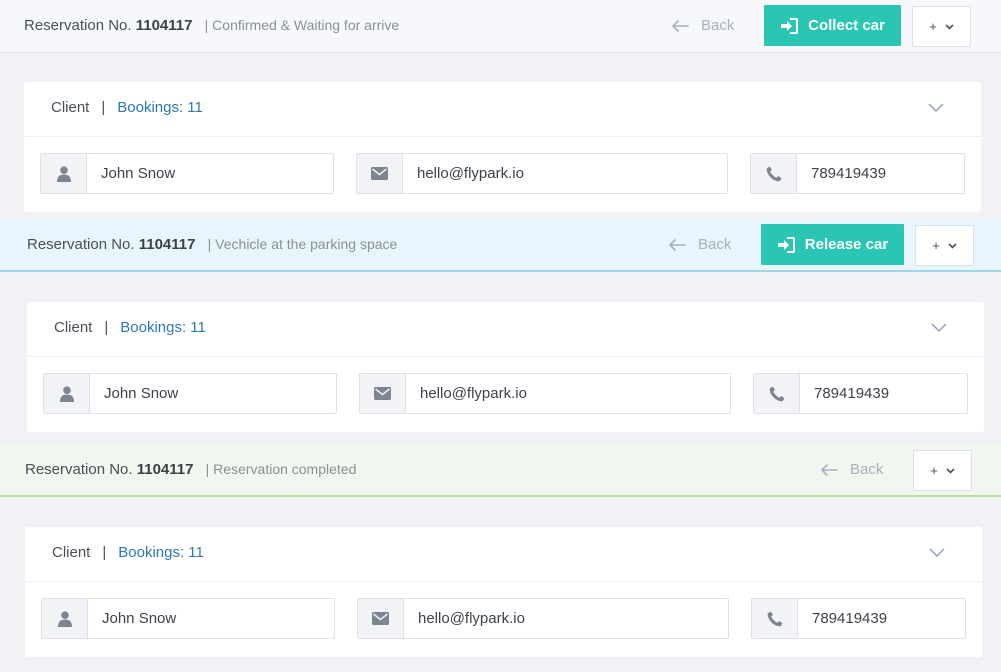 The height and width of the screenshot is (672, 1001). I want to click on collect-car-label: Collect car, so click(846, 25).